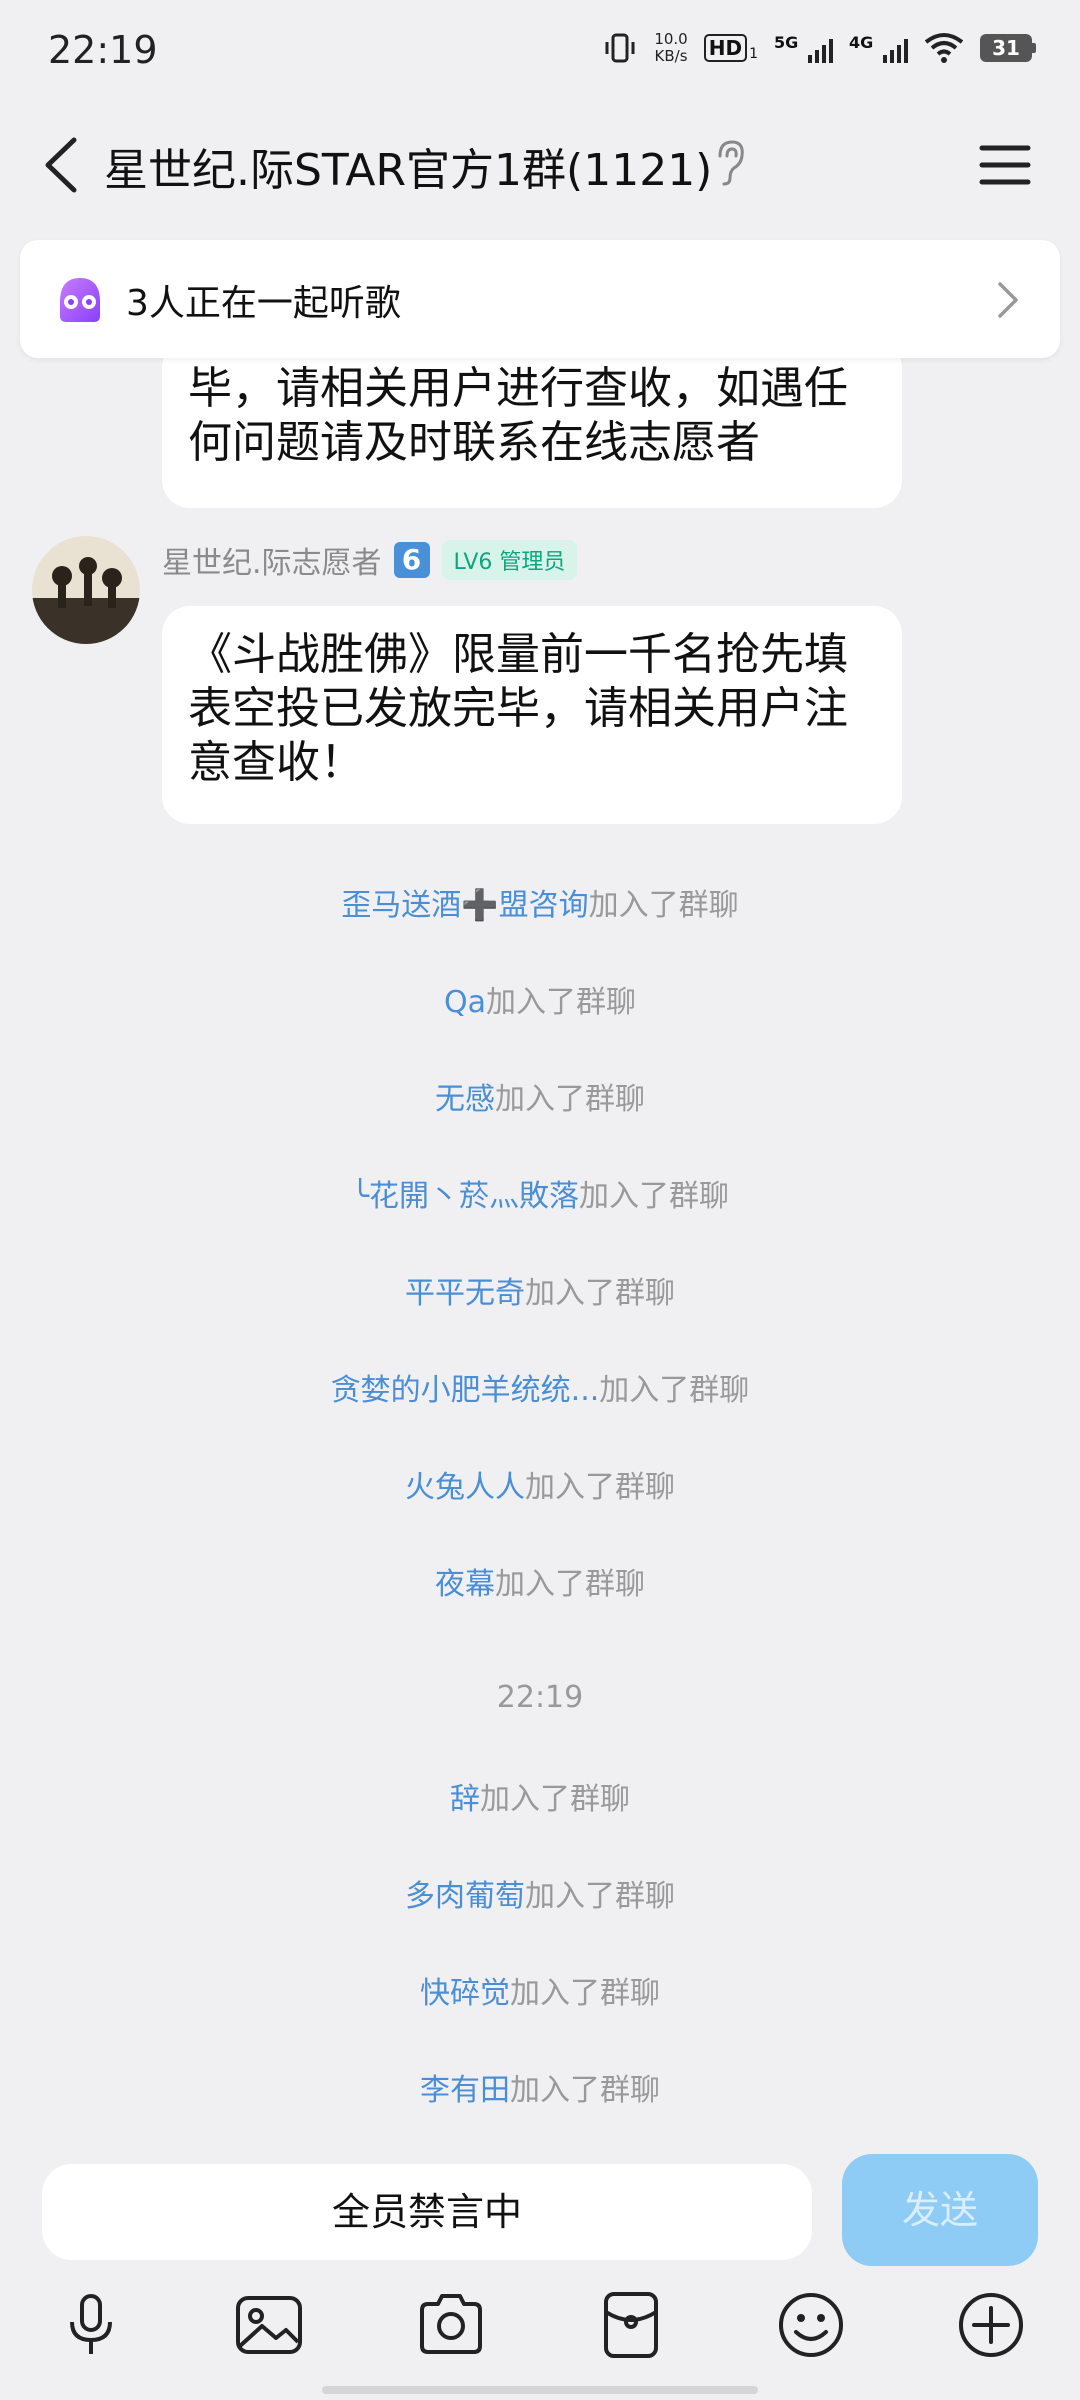  What do you see at coordinates (620, 48) in the screenshot?
I see `vibrate-icon` at bounding box center [620, 48].